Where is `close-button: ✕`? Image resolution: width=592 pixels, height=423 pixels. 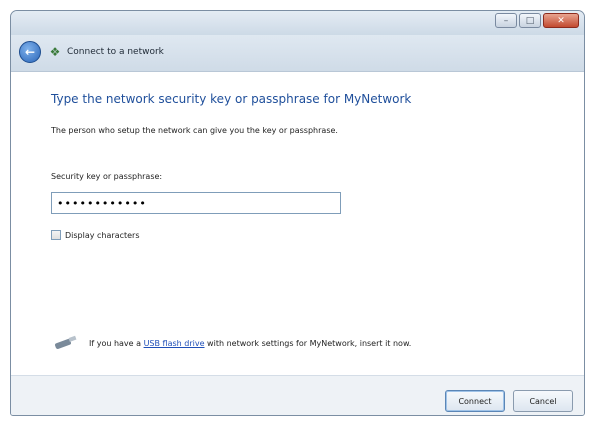 close-button: ✕ is located at coordinates (561, 20).